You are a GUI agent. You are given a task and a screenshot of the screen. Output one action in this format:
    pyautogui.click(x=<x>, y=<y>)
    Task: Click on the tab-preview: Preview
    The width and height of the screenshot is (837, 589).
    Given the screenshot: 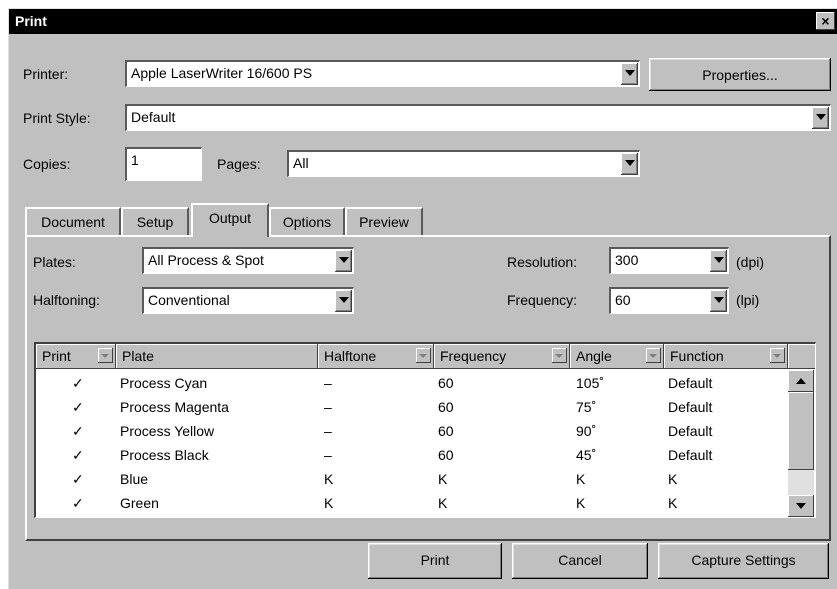 What is the action you would take?
    pyautogui.click(x=384, y=221)
    